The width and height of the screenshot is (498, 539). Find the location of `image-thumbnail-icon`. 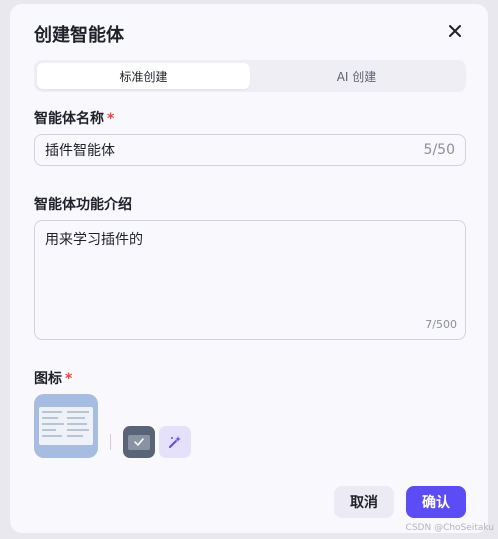

image-thumbnail-icon is located at coordinates (139, 442).